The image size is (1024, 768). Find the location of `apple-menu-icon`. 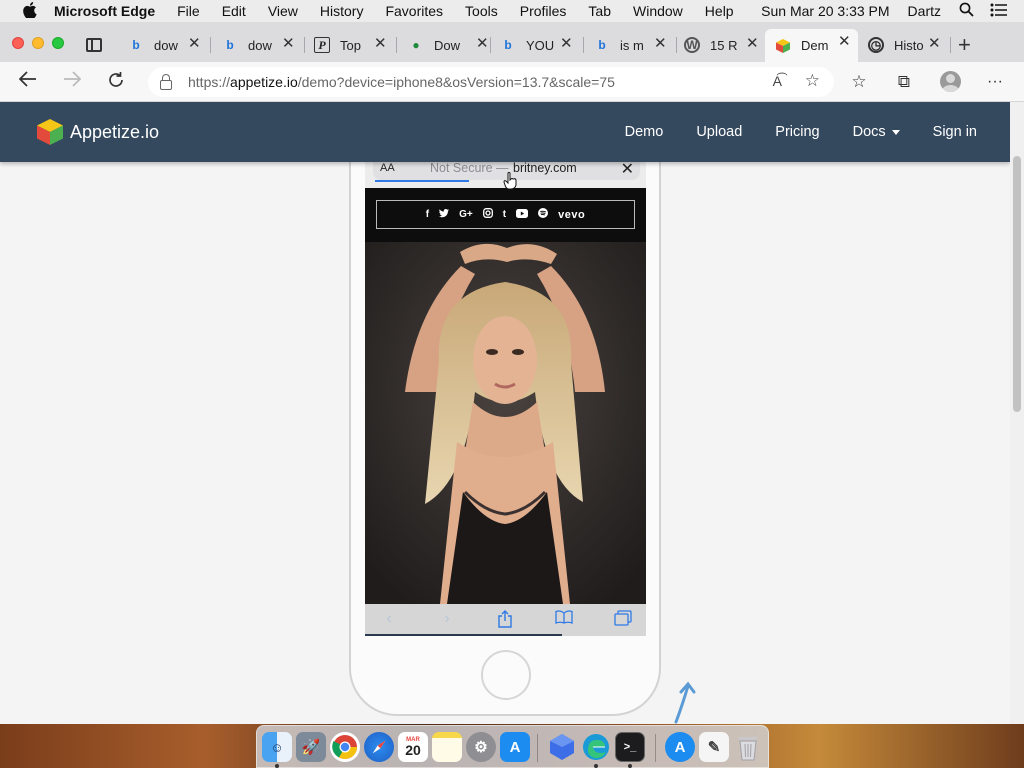

apple-menu-icon is located at coordinates (30, 11).